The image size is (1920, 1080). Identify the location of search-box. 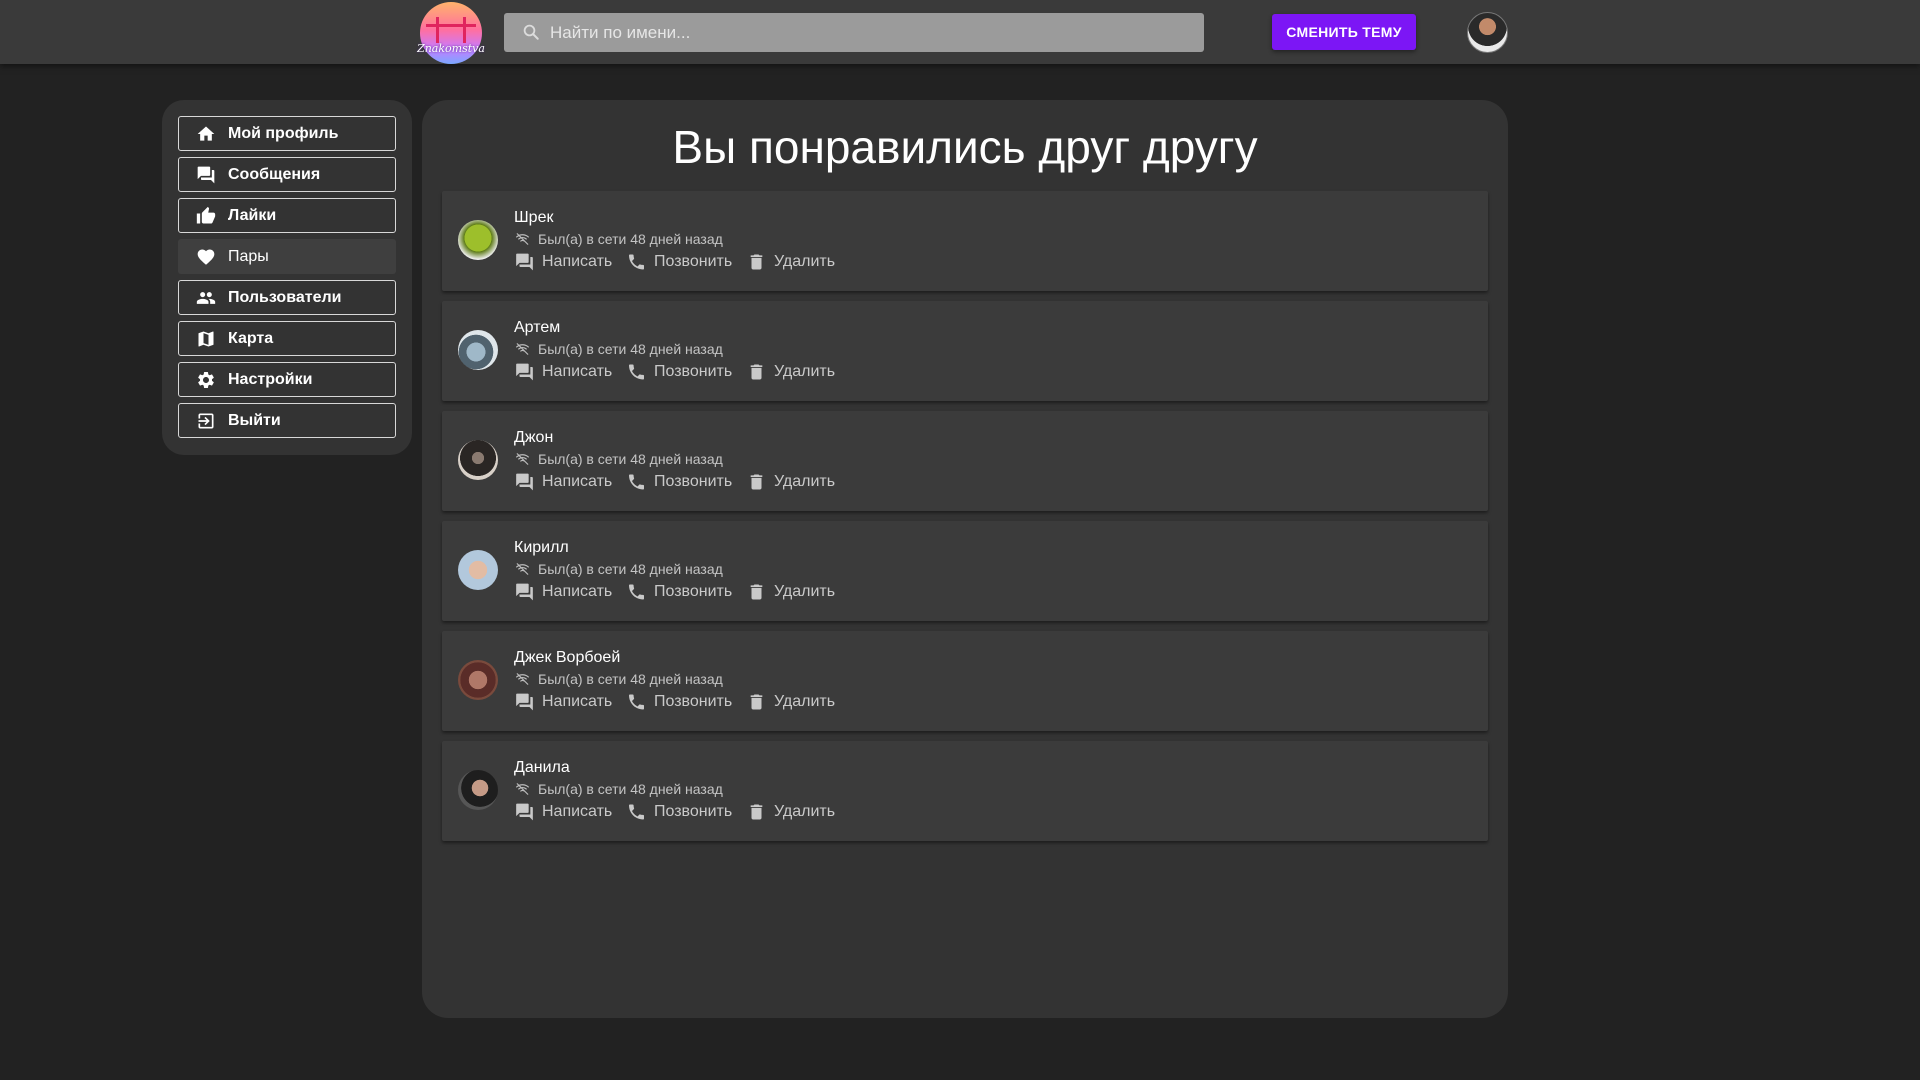
(854, 32).